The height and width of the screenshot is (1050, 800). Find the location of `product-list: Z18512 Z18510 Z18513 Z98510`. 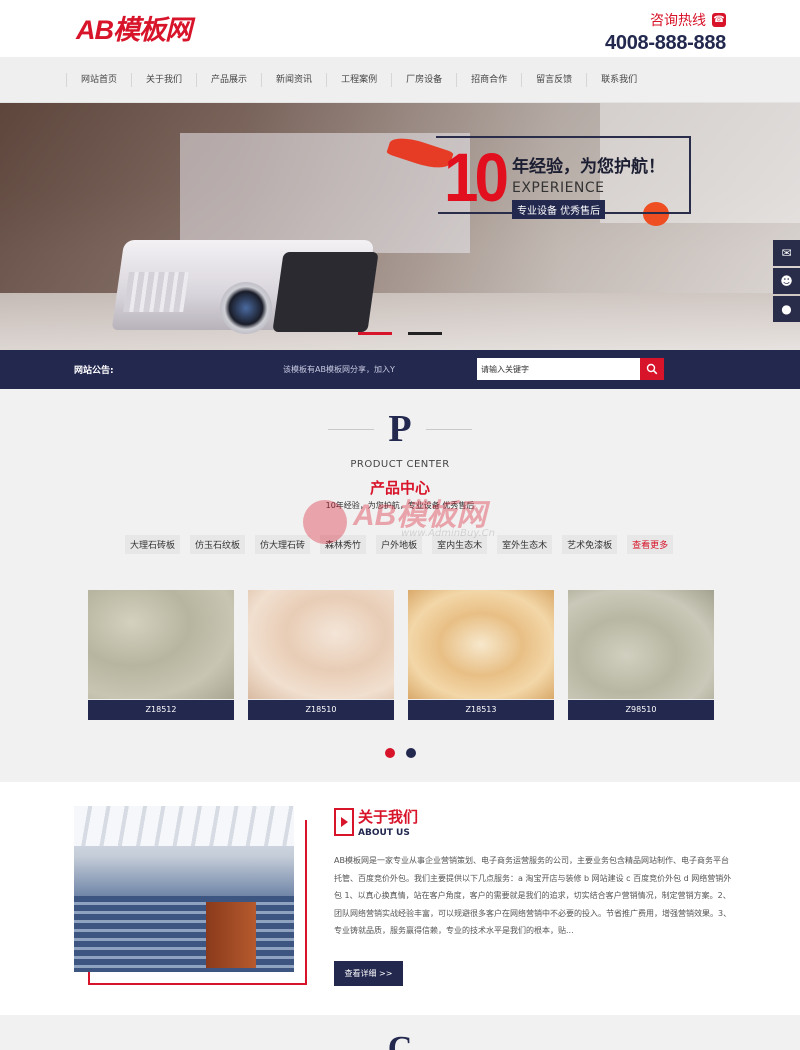

product-list: Z18512 Z18510 Z18513 Z98510 is located at coordinates (401, 655).